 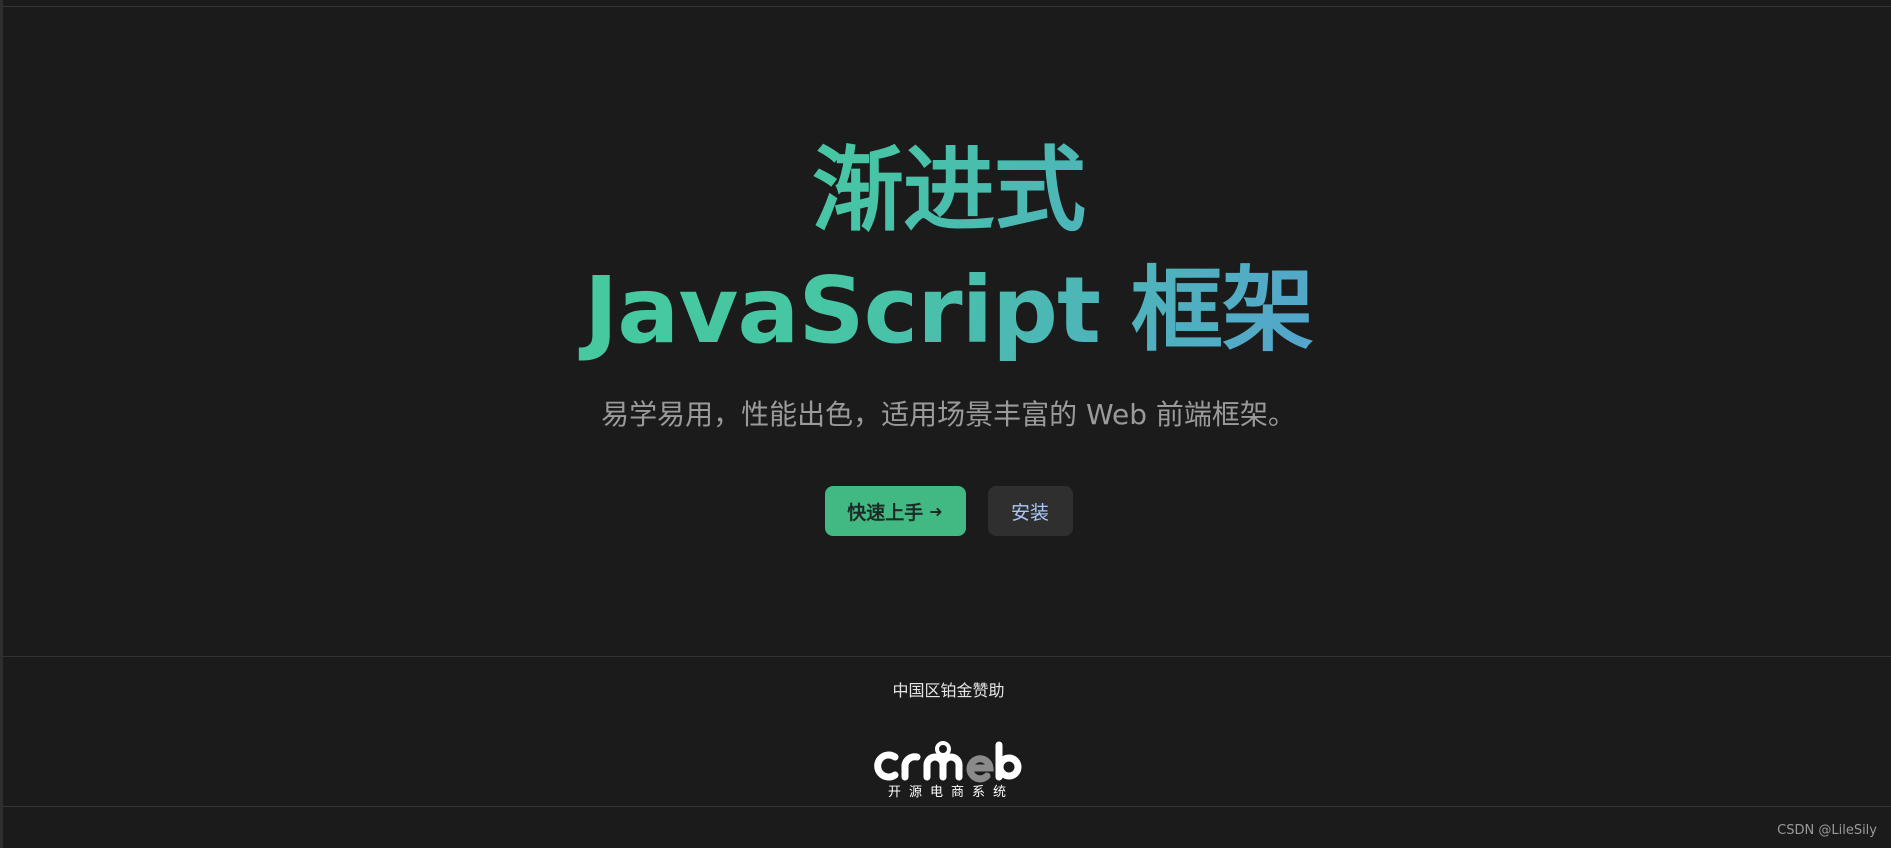 What do you see at coordinates (948, 690) in the screenshot?
I see `sponsor-title: 中国区铂金赞助` at bounding box center [948, 690].